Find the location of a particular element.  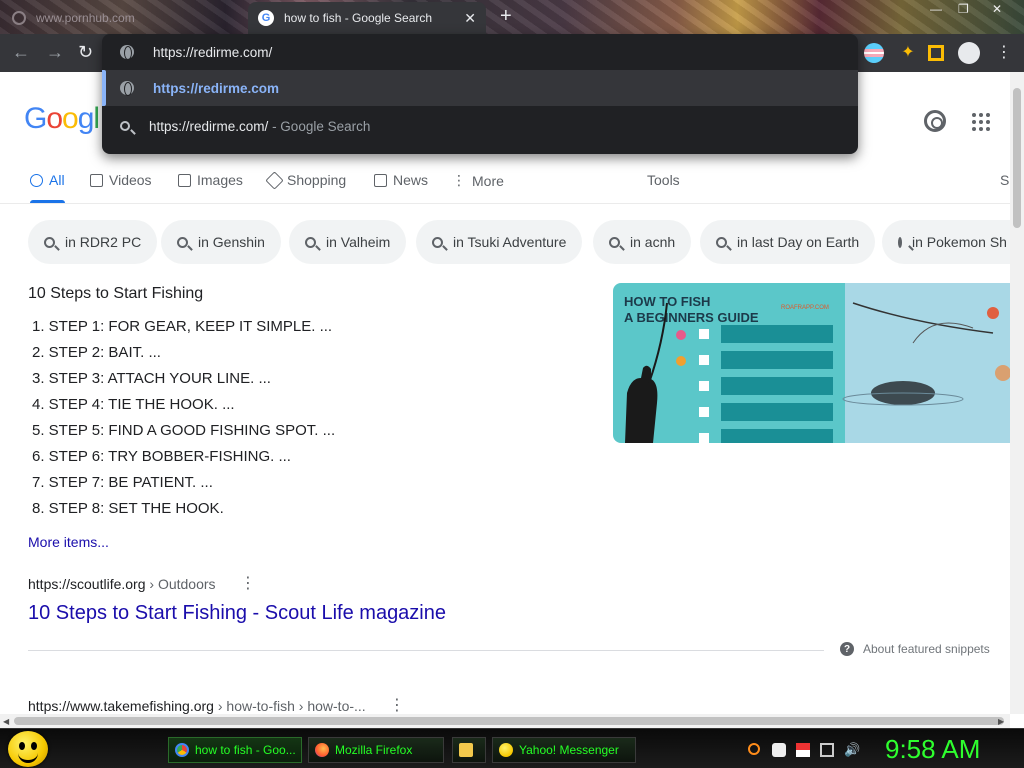

tools-button: Tools is located at coordinates (663, 180).